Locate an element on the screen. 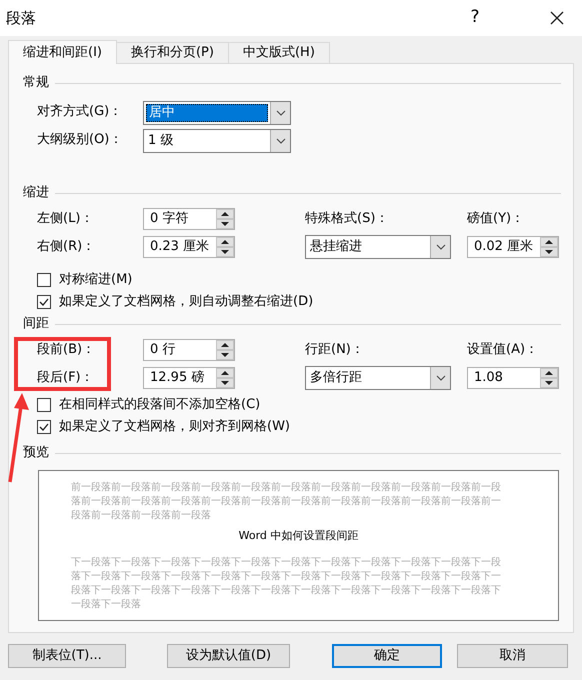  checkbox-label: 如果定义了文档网格，则对齐到网格(W) is located at coordinates (174, 427).